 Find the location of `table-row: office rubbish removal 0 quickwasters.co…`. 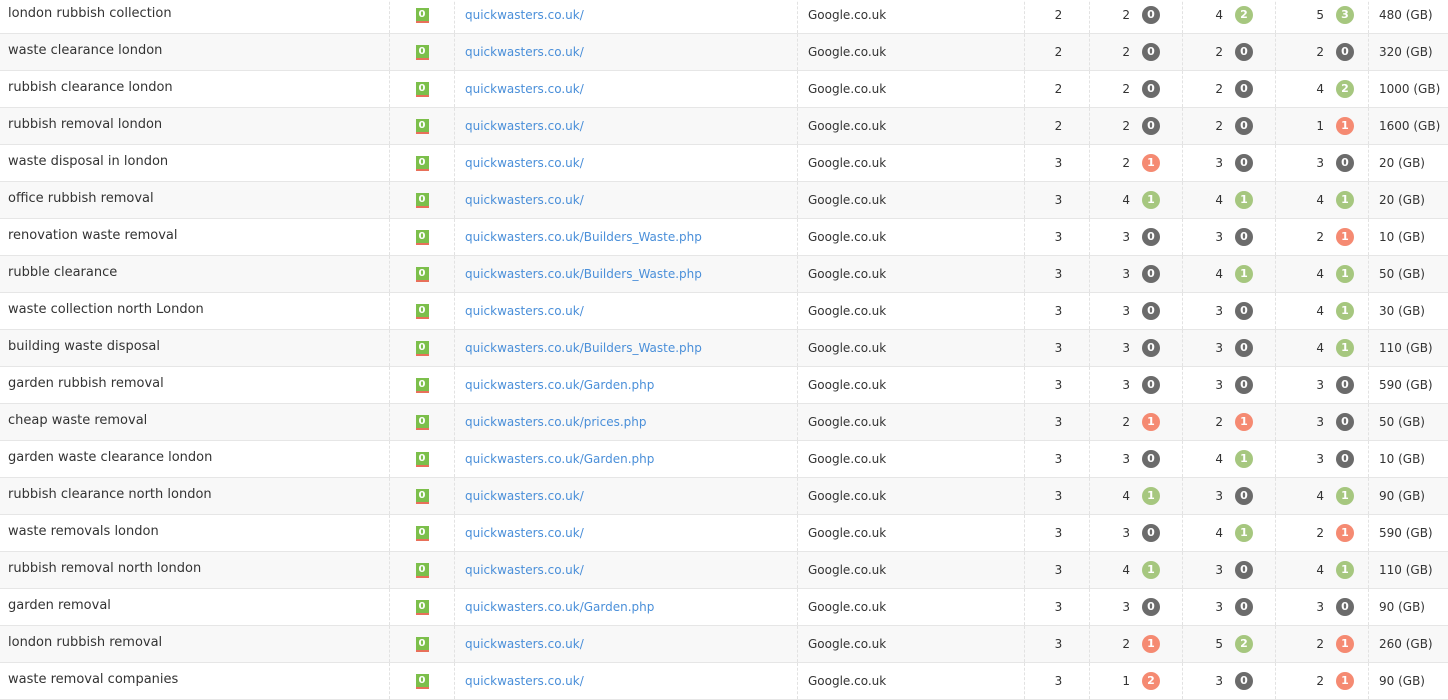

table-row: office rubbish removal 0 quickwasters.co… is located at coordinates (724, 200).